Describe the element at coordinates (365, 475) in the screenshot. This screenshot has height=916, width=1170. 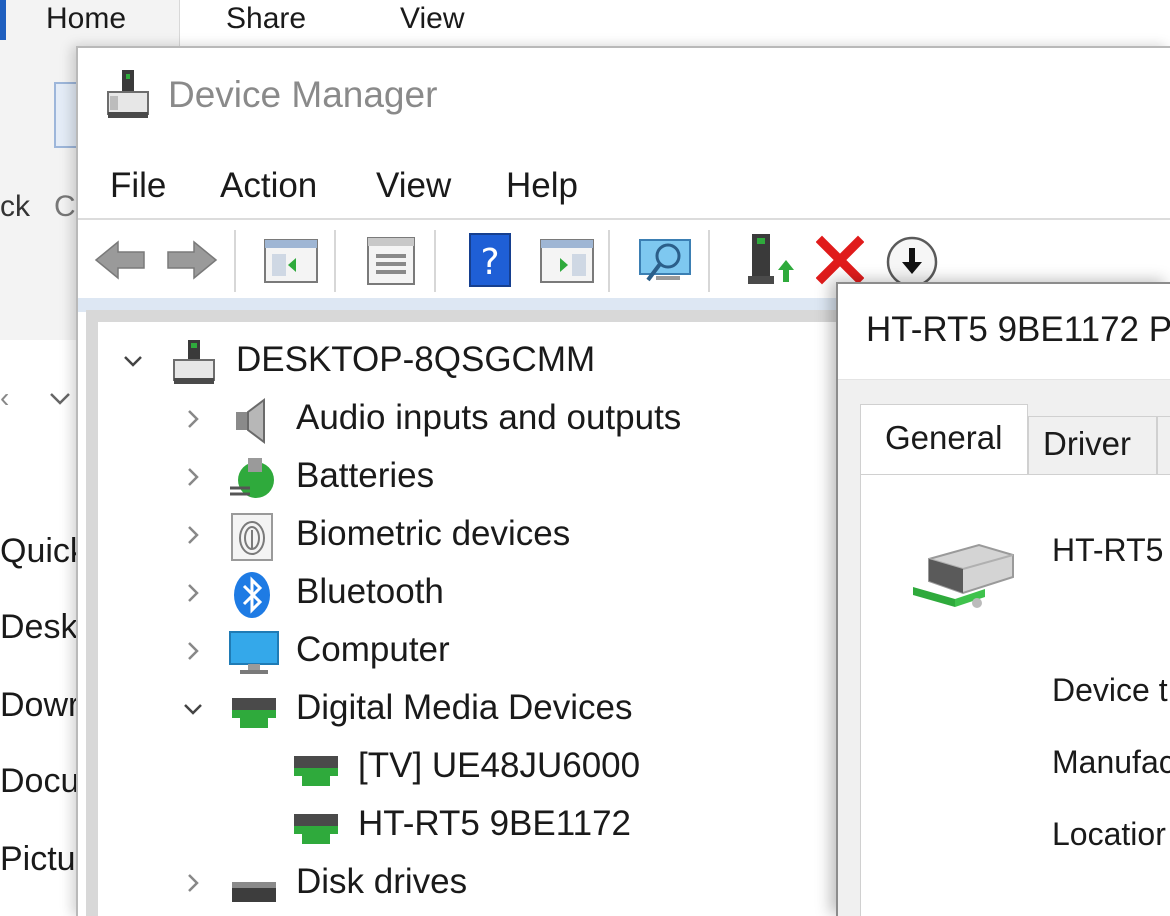
I see `tree-item-label: Batteries` at that location.